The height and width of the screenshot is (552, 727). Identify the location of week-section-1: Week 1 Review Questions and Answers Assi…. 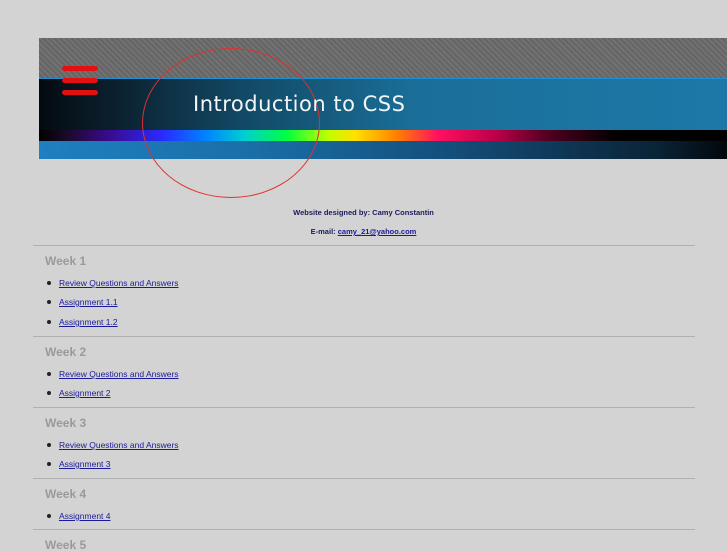
(364, 286).